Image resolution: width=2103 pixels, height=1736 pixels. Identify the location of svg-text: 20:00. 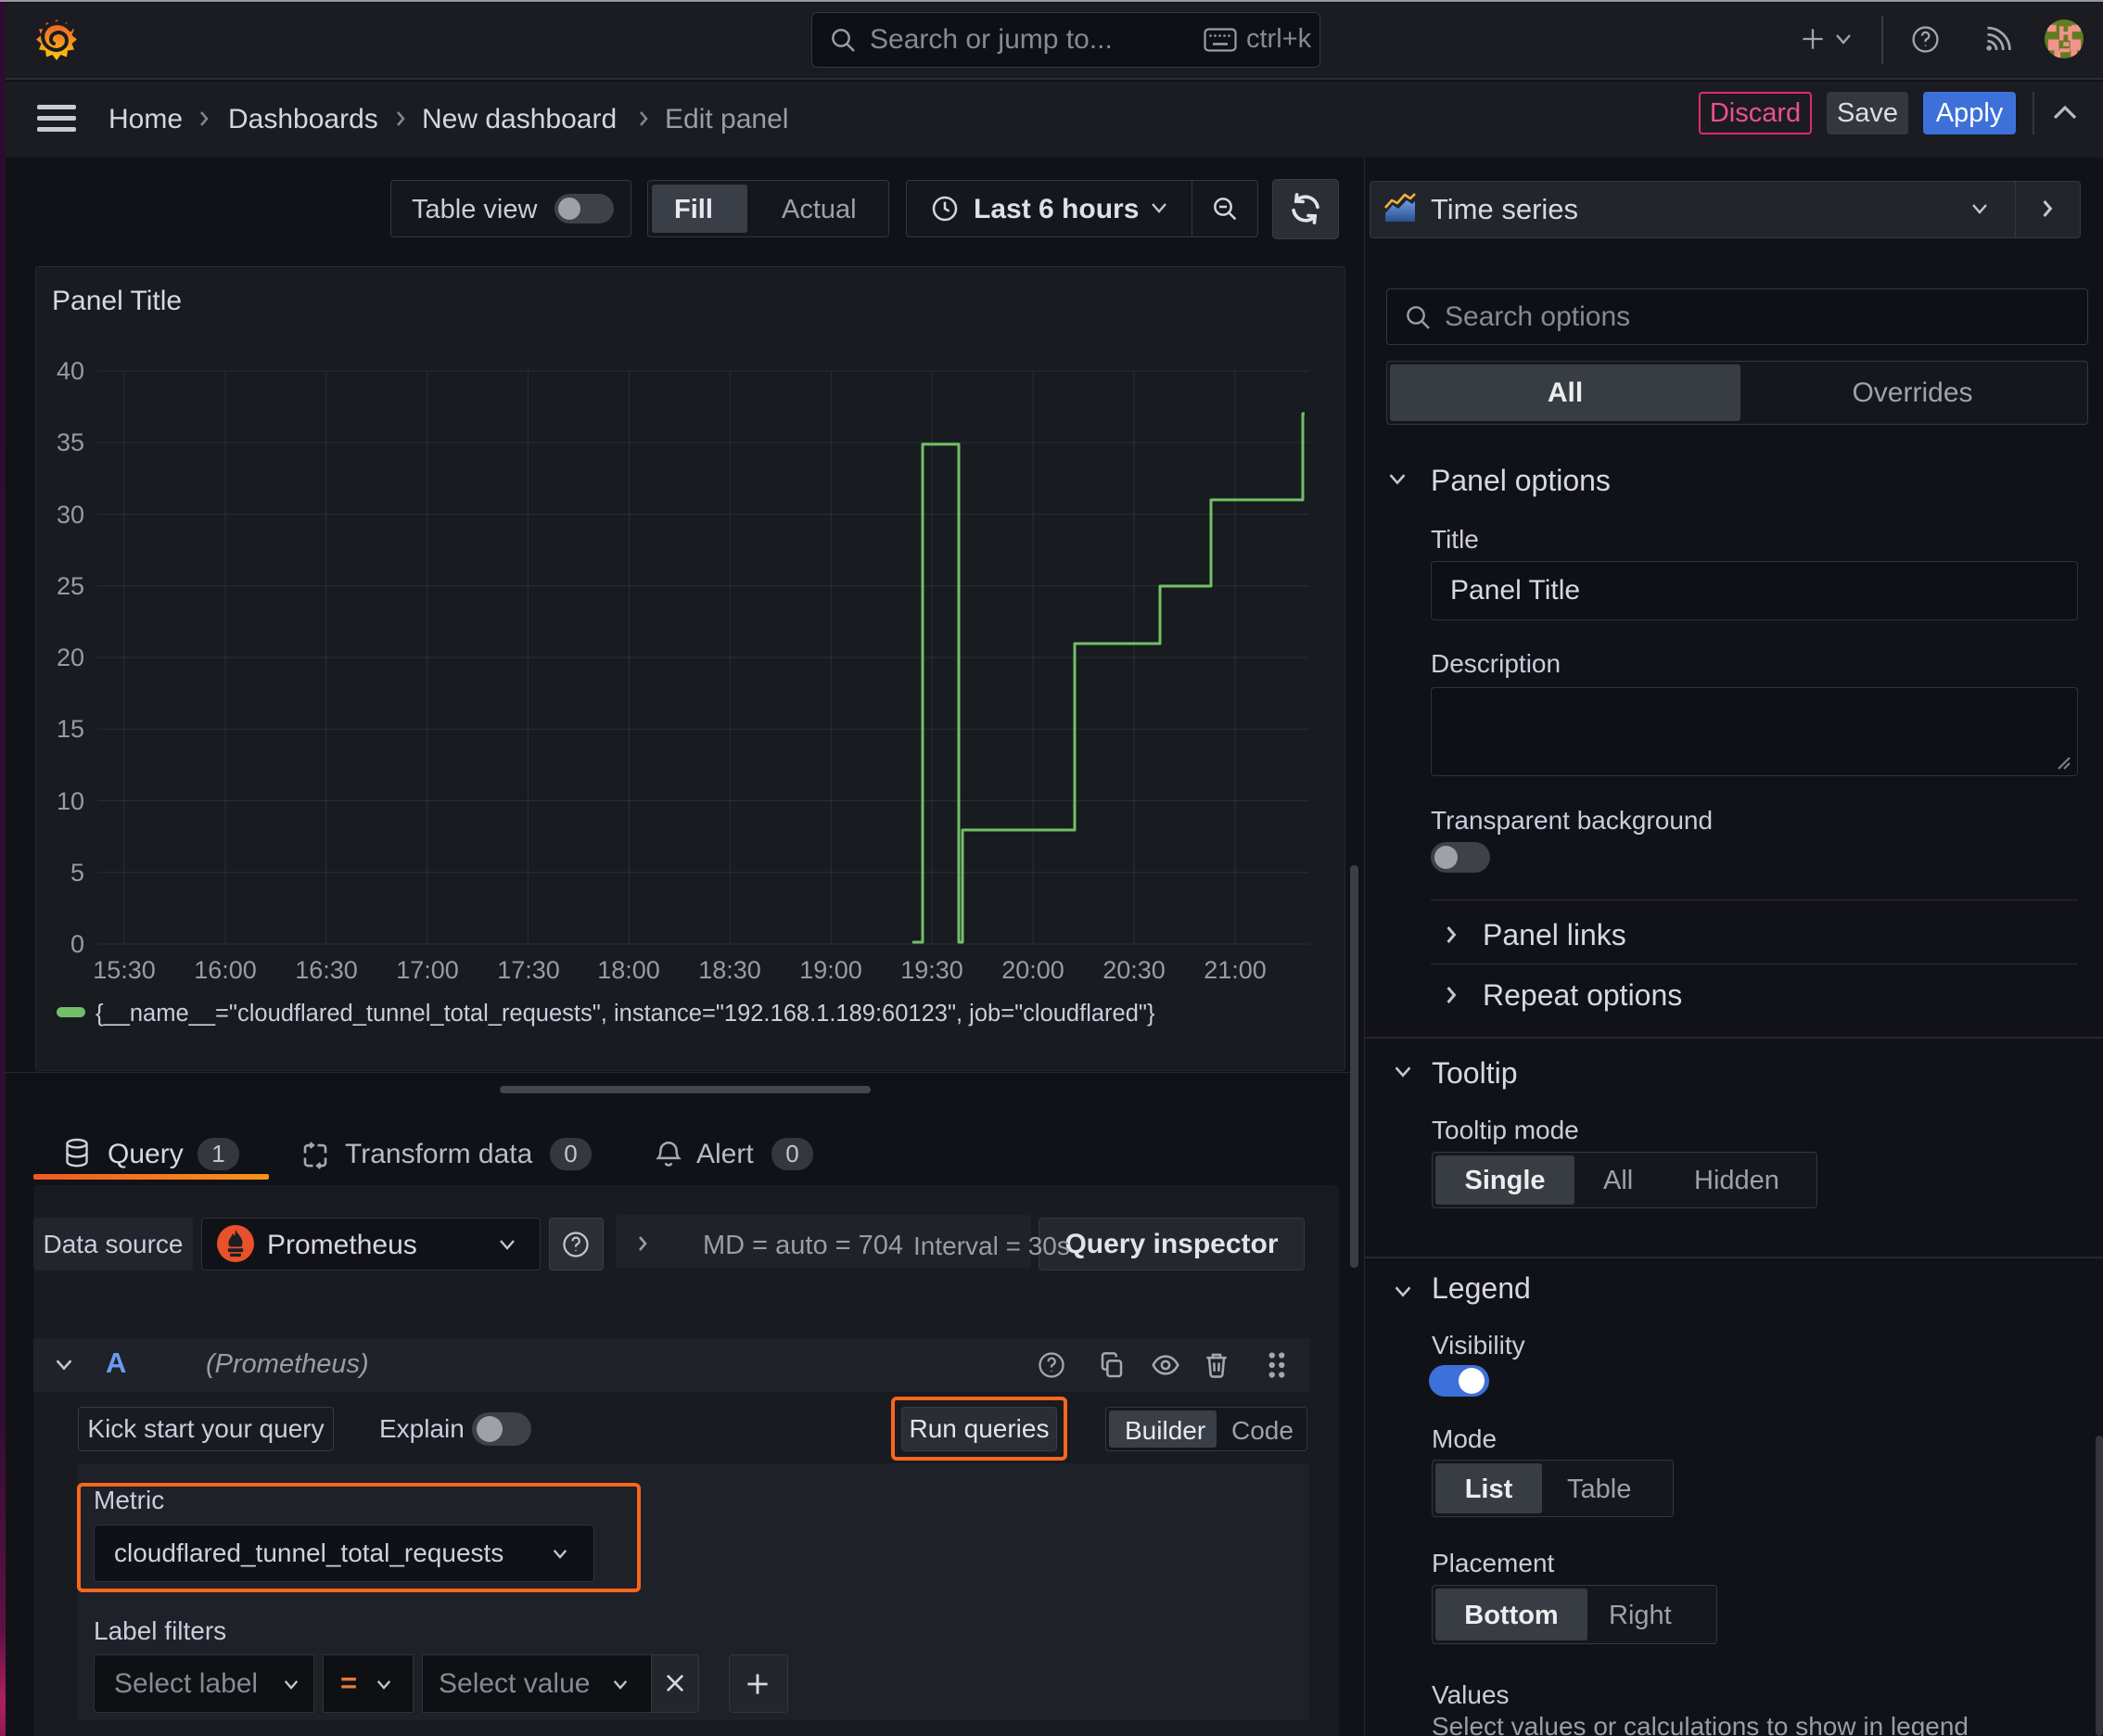
(1032, 970).